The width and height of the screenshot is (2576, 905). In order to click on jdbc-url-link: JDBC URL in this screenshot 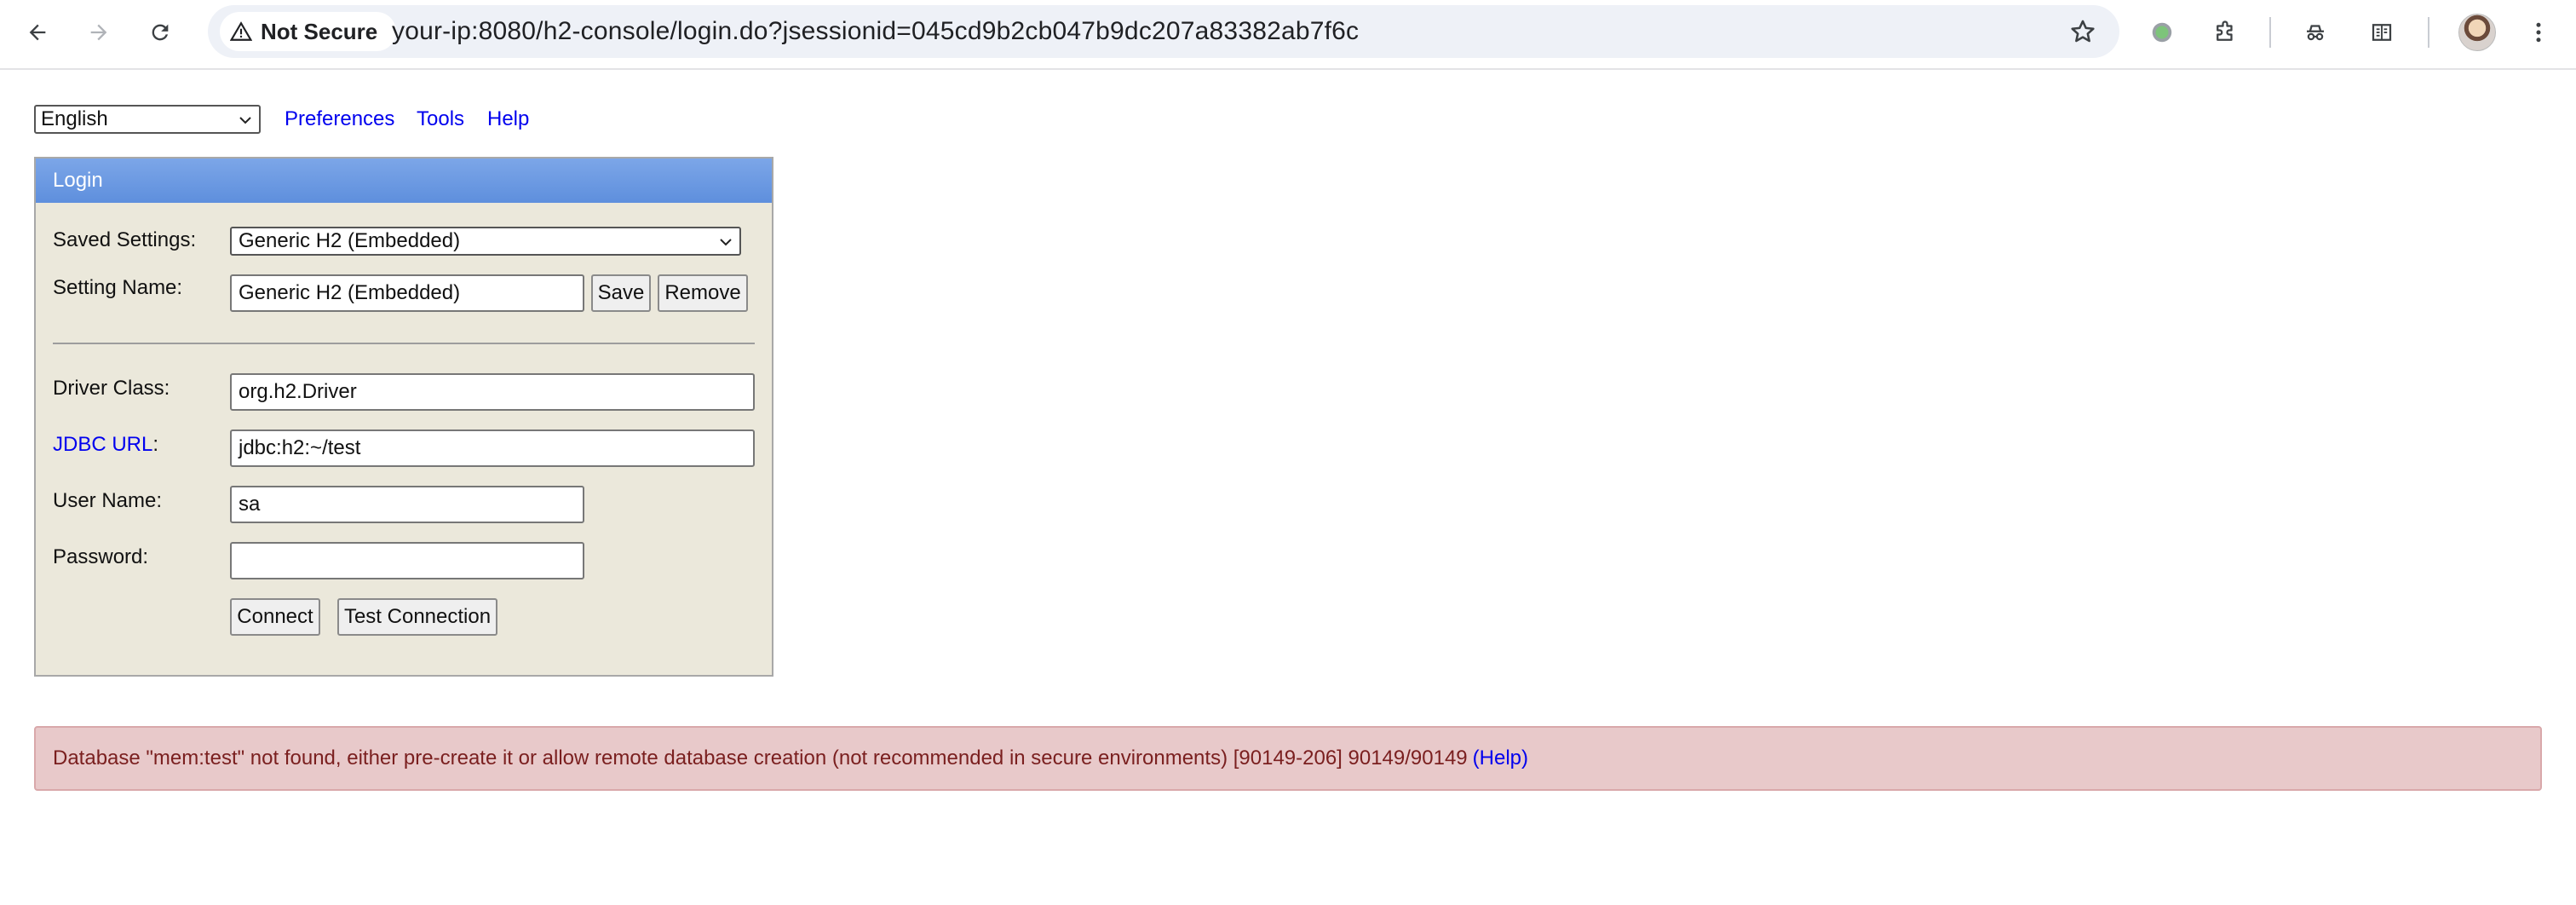, I will do `click(103, 444)`.